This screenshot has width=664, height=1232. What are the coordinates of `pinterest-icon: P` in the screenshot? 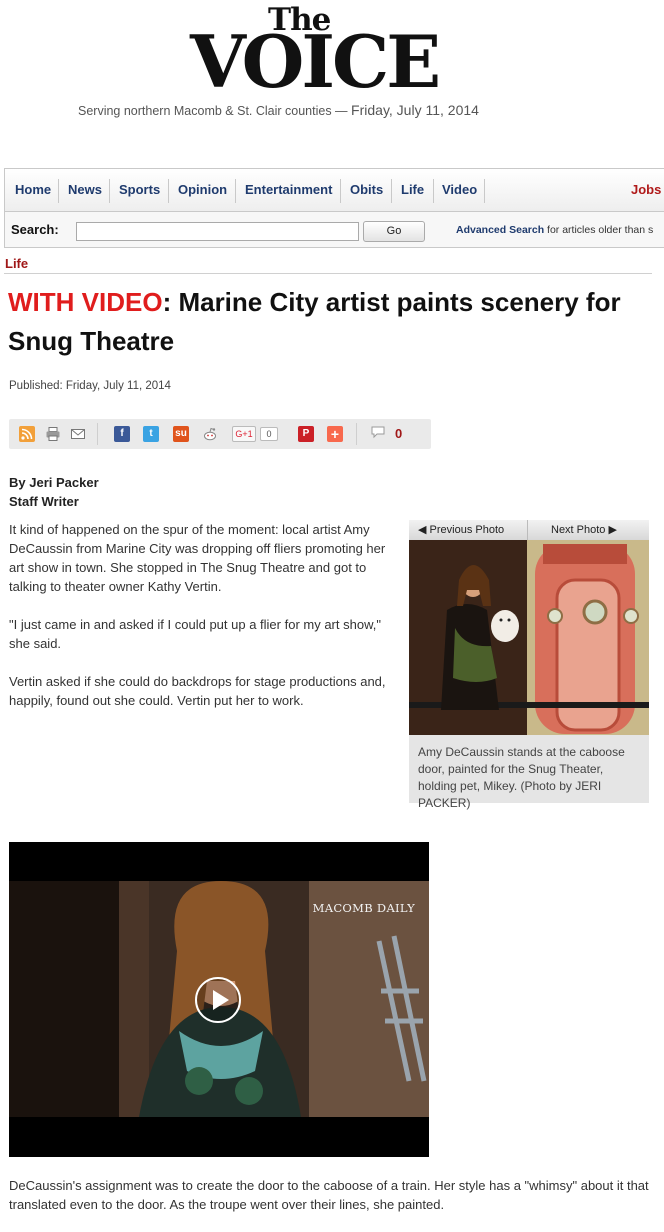 It's located at (306, 434).